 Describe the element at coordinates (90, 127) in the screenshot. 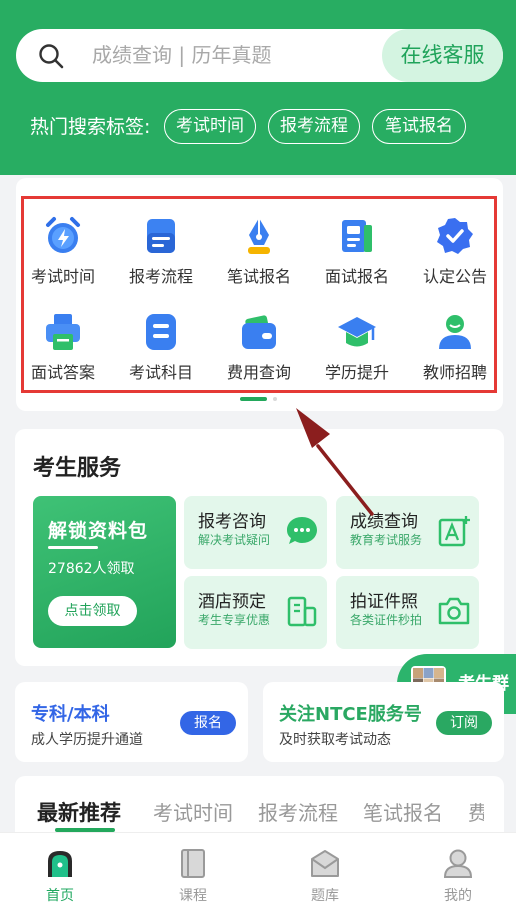

I see `hot-search-label: 热门搜索标签:` at that location.